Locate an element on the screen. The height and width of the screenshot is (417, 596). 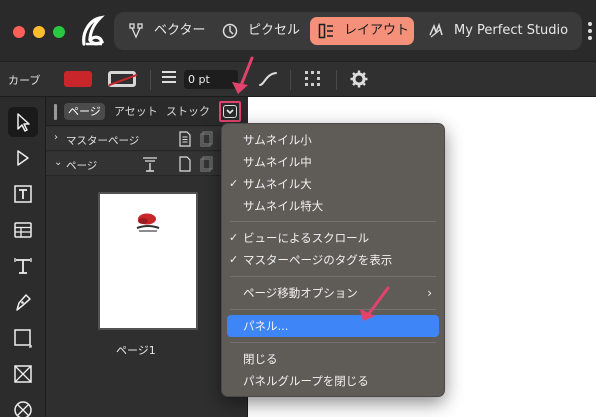
context-toolbar: カーブ 0 pt is located at coordinates (298, 79).